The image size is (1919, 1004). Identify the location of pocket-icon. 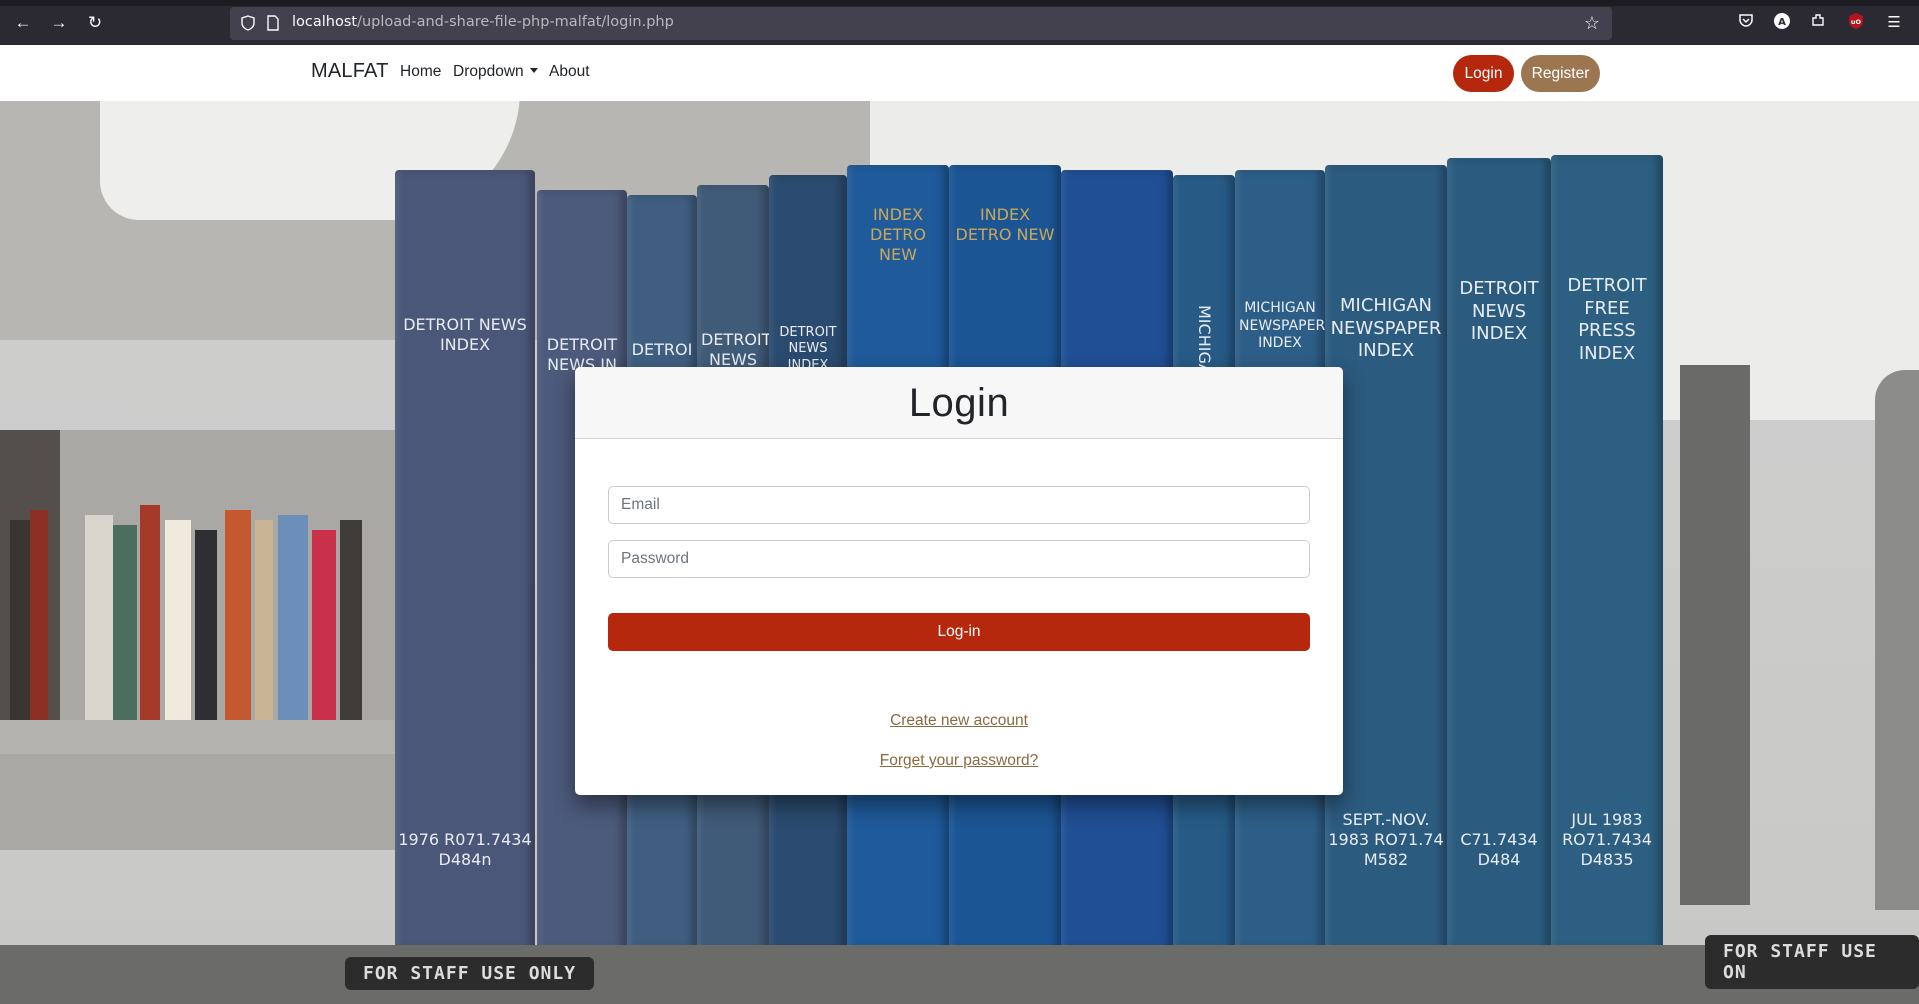
(1746, 23).